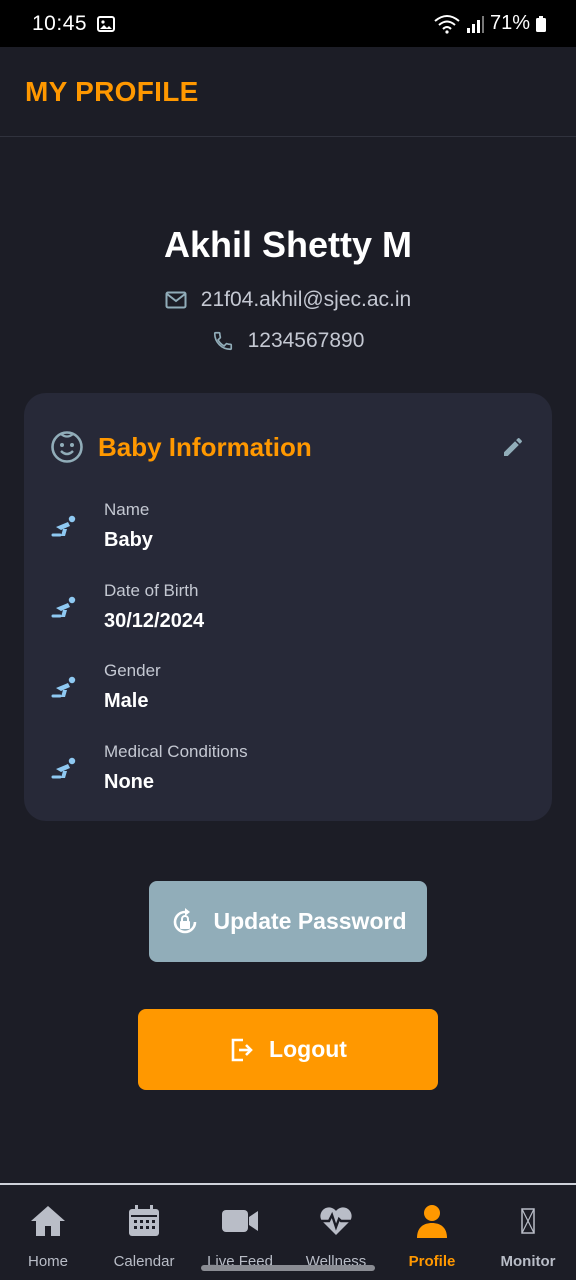 This screenshot has height=1280, width=576. Describe the element at coordinates (151, 590) in the screenshot. I see `field-label: Date of Birth` at that location.